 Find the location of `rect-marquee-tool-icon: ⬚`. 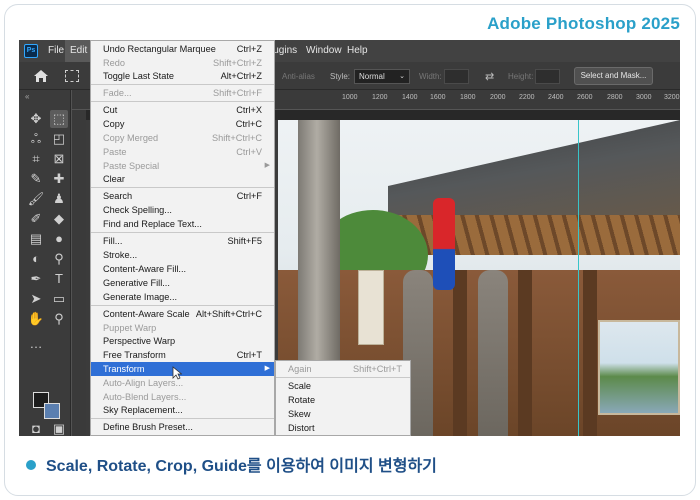

rect-marquee-tool-icon: ⬚ is located at coordinates (59, 119).